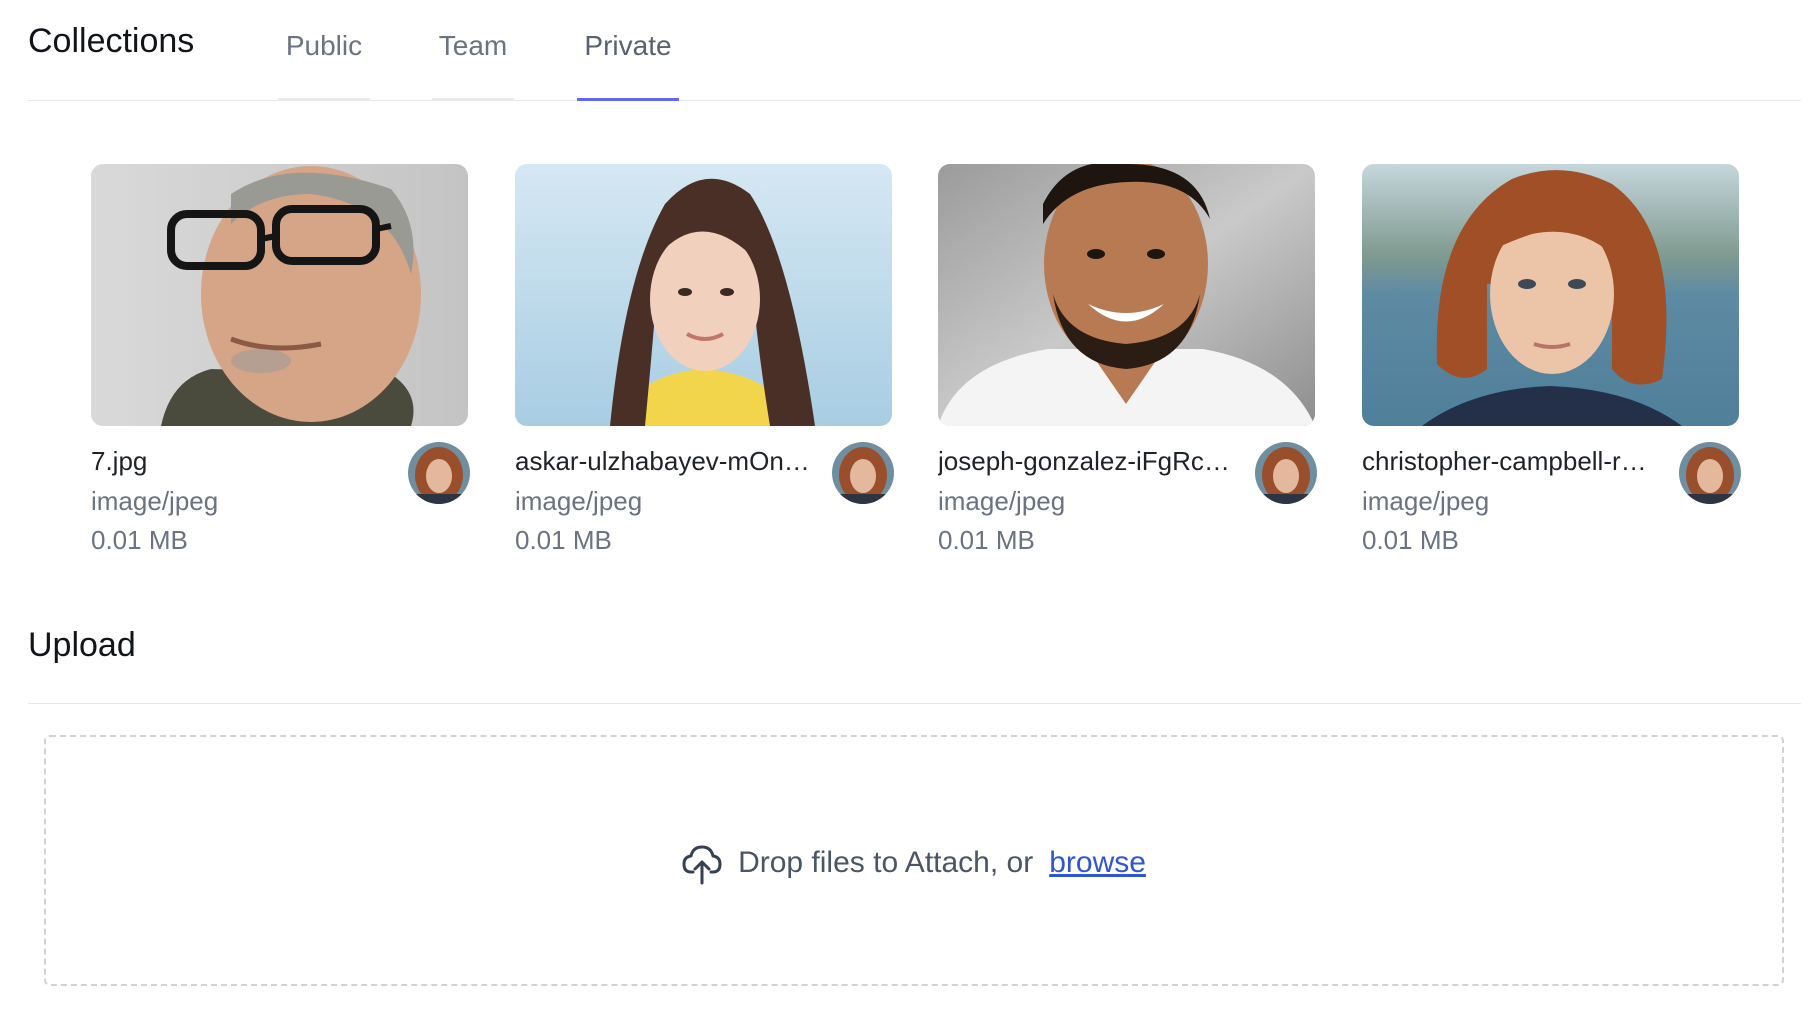  What do you see at coordinates (914, 703) in the screenshot?
I see `divider` at bounding box center [914, 703].